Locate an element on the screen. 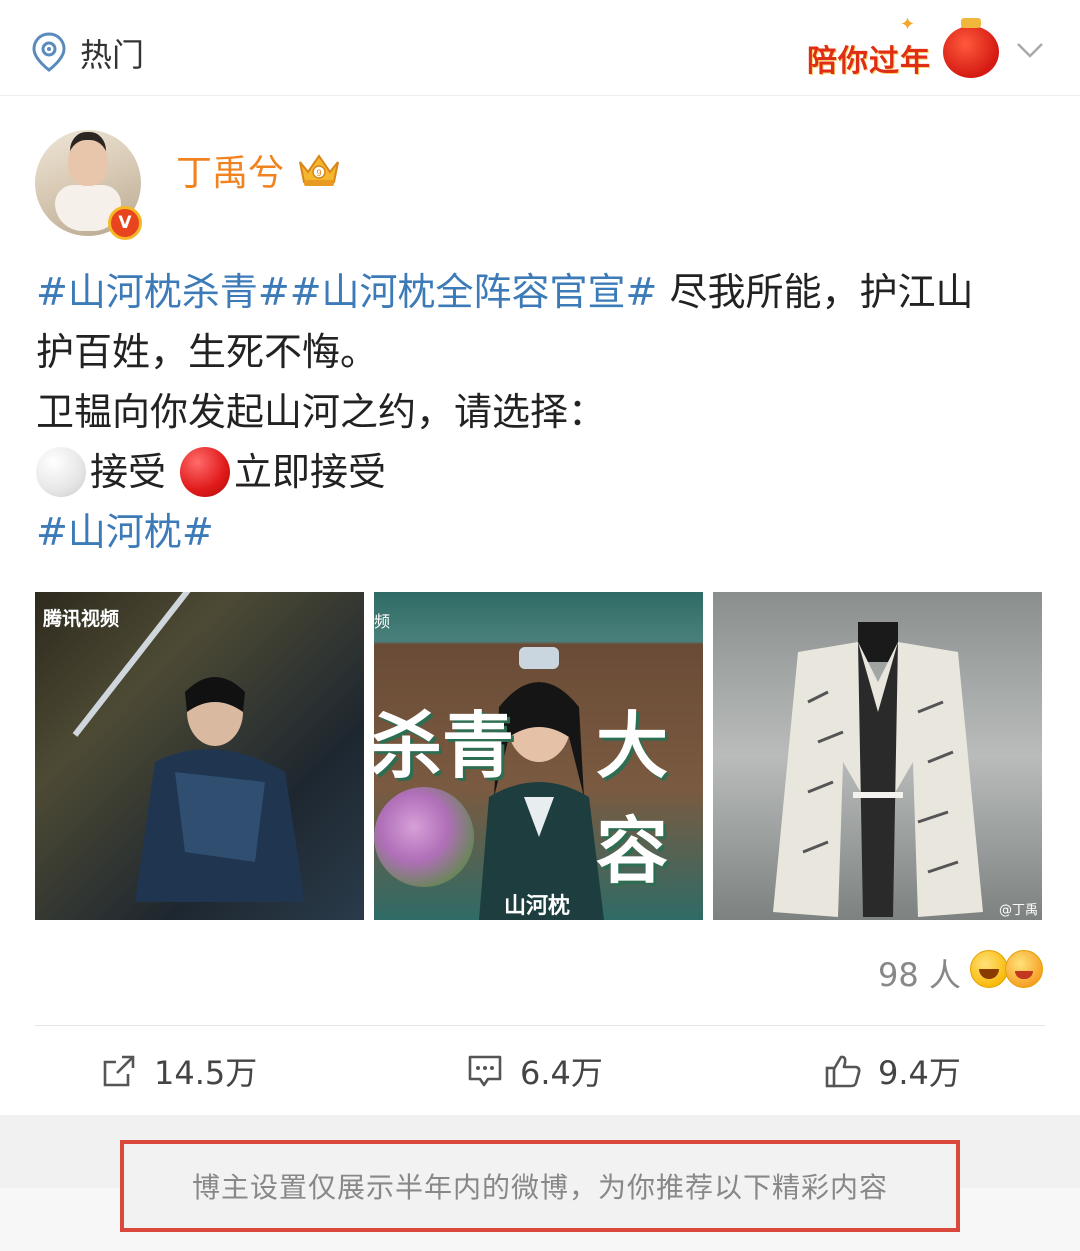 The height and width of the screenshot is (1251, 1080). avatar-face is located at coordinates (88, 163).